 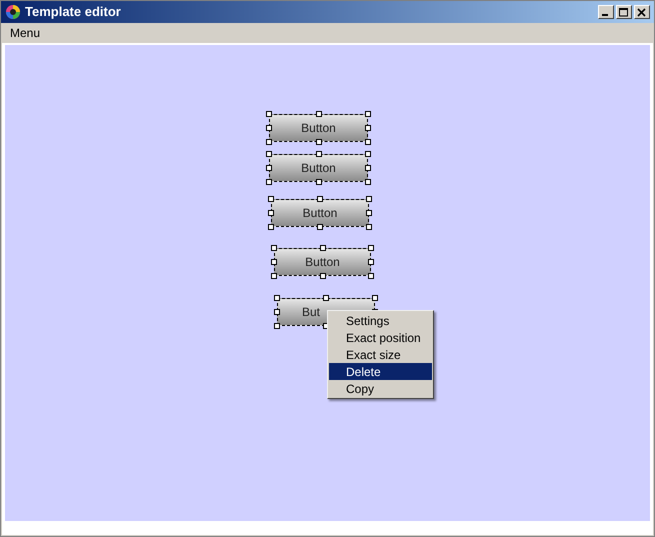 I want to click on menu-item: Menu, so click(x=25, y=33).